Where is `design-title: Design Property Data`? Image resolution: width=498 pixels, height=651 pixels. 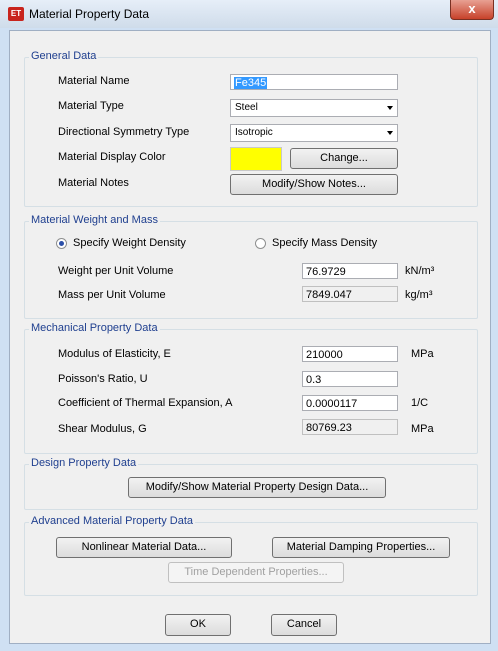 design-title: Design Property Data is located at coordinates (84, 463).